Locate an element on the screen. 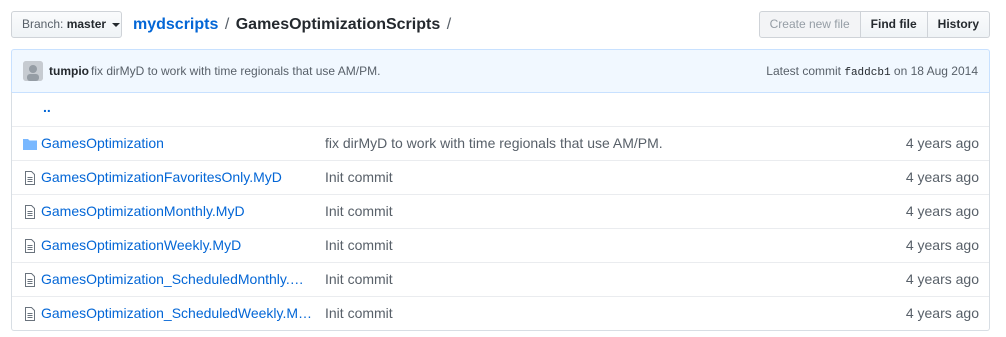 This screenshot has height=337, width=1006. parent-directory-row: .. is located at coordinates (500, 109).